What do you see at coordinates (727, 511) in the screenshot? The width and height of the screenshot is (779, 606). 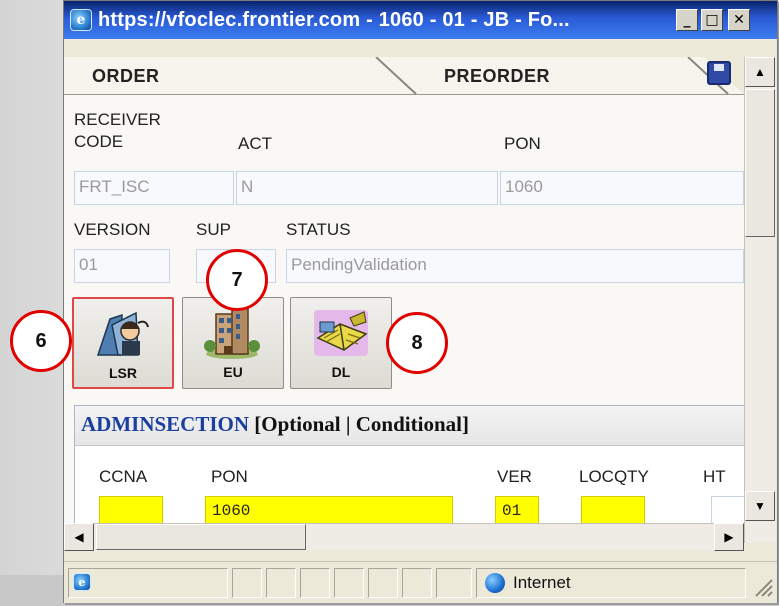 I see `ht-field` at bounding box center [727, 511].